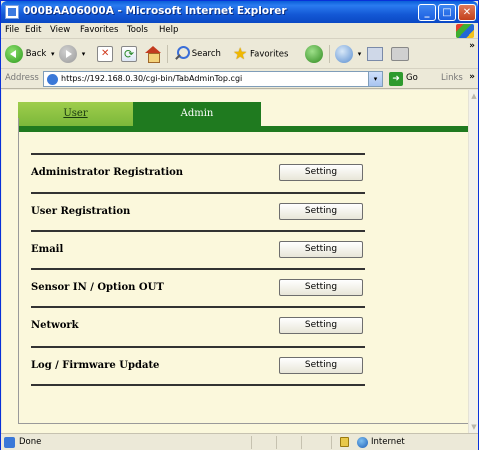  Describe the element at coordinates (321, 172) in the screenshot. I see `administrator-registration-setting-button: Setting` at that location.